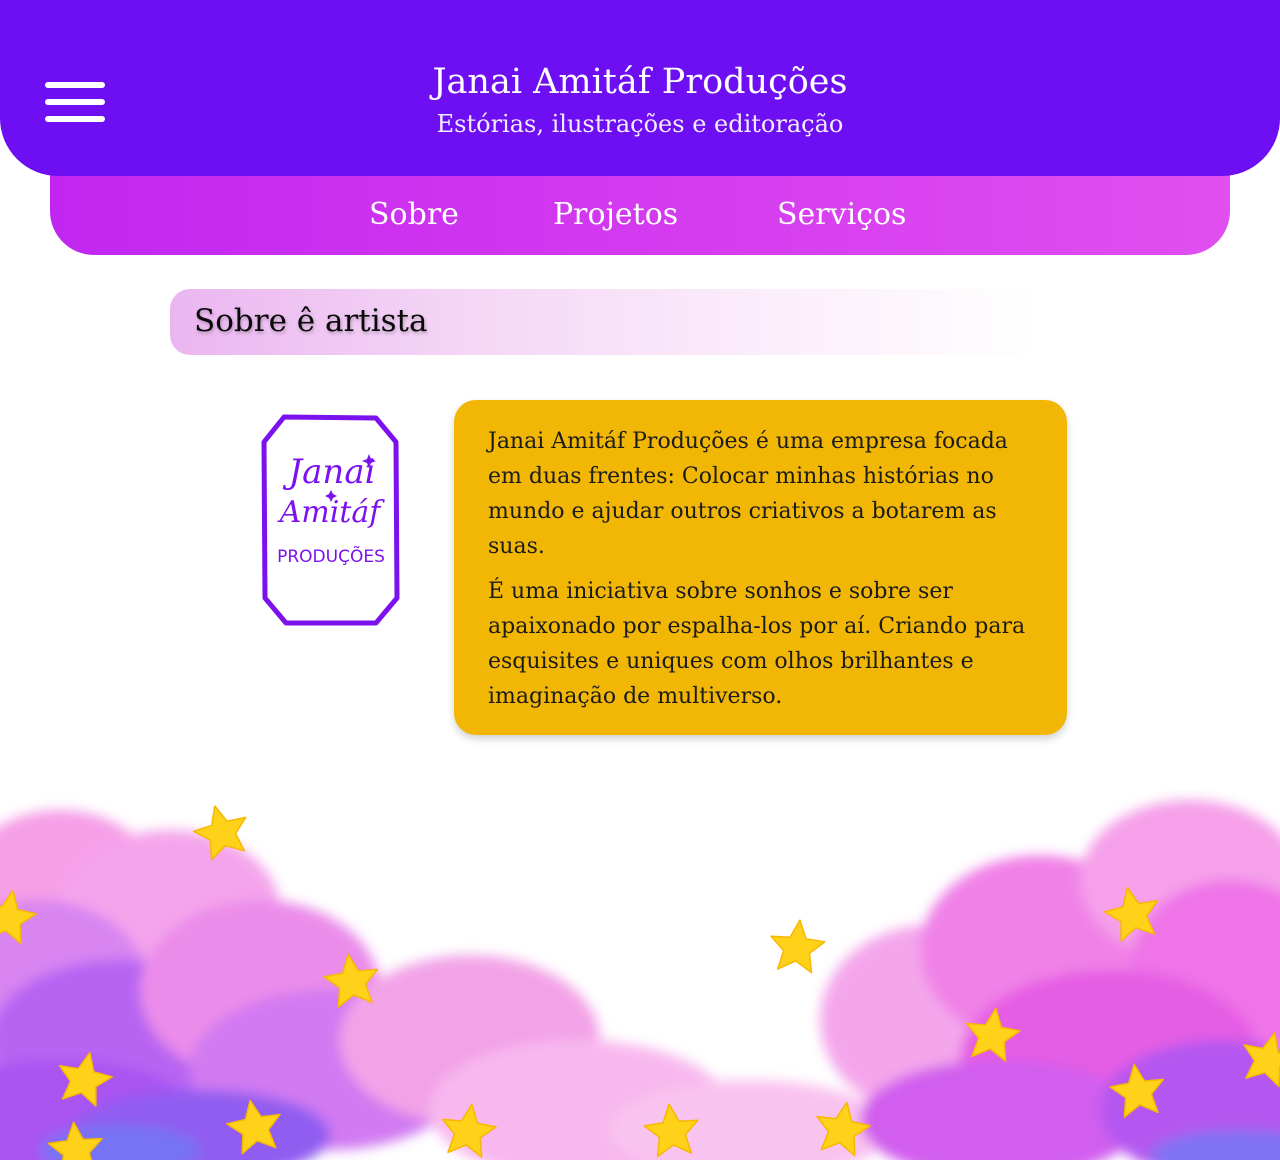  What do you see at coordinates (640, 124) in the screenshot?
I see `site-subtitle: Estórias, ilustrações e editoração` at bounding box center [640, 124].